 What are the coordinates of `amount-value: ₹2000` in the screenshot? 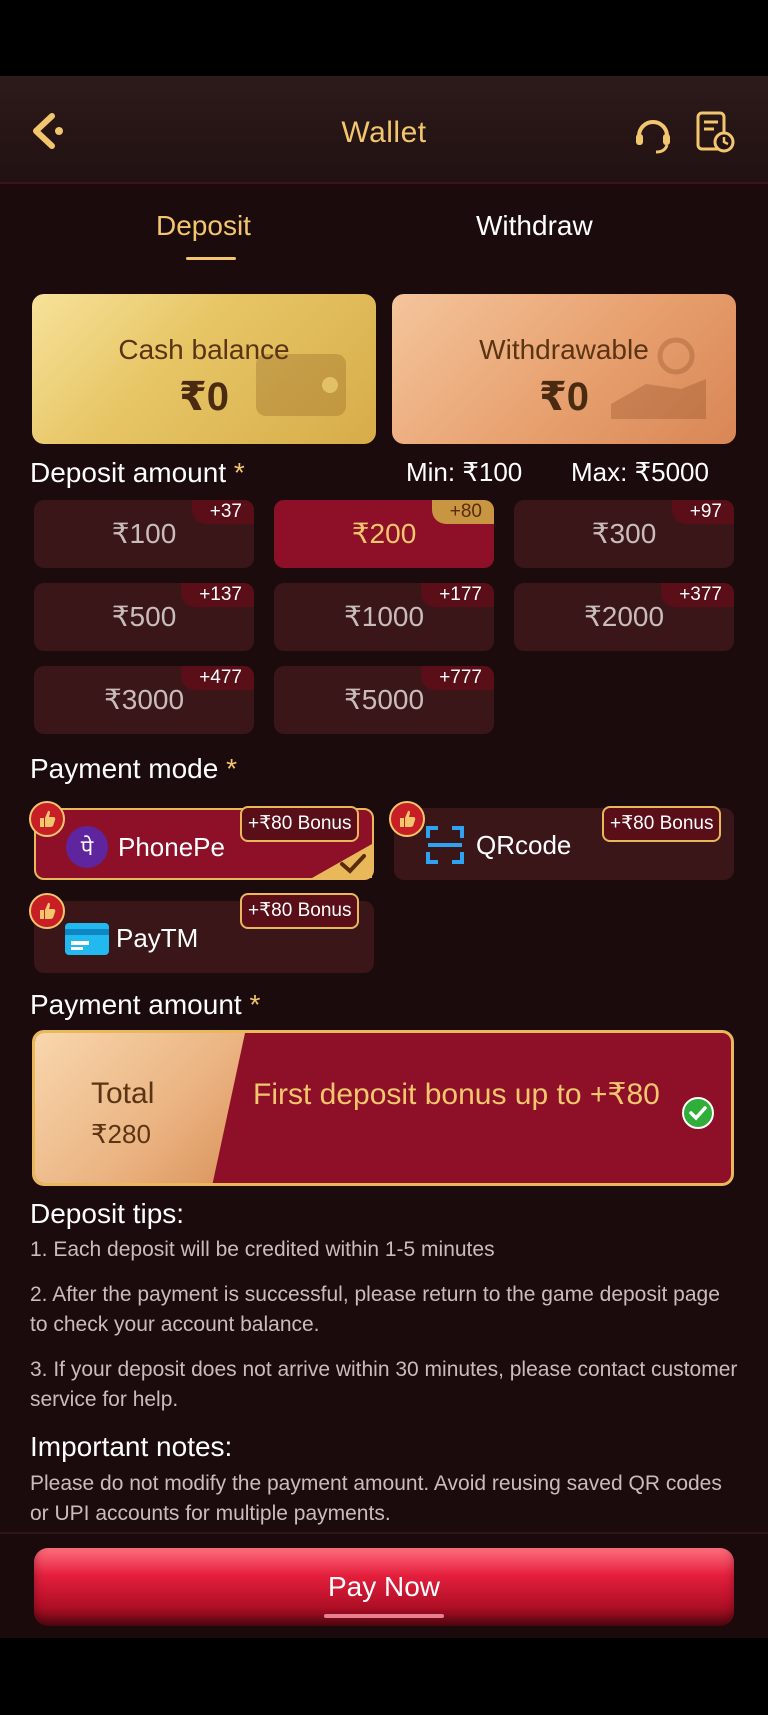 It's located at (624, 616).